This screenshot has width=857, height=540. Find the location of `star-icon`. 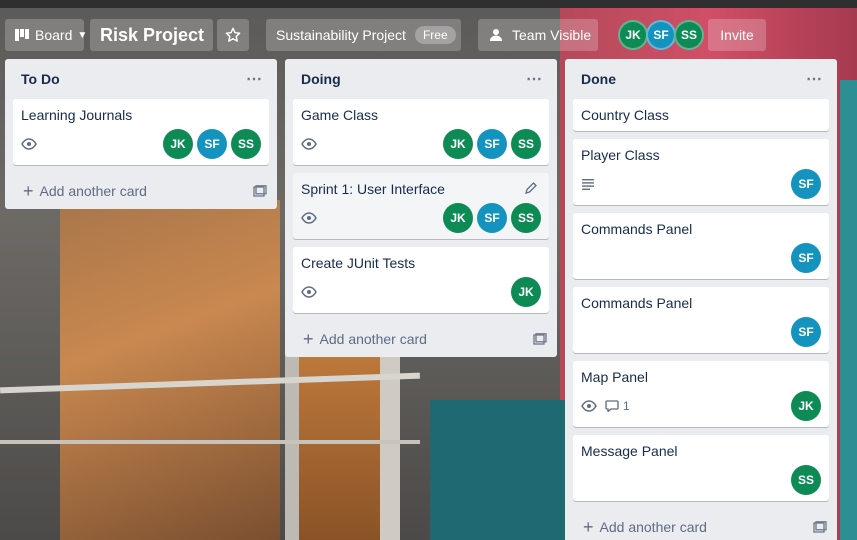

star-icon is located at coordinates (233, 34).